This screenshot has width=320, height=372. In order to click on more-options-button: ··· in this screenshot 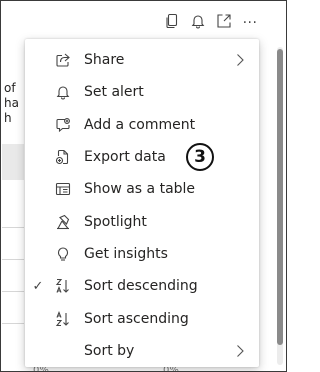, I will do `click(250, 23)`.